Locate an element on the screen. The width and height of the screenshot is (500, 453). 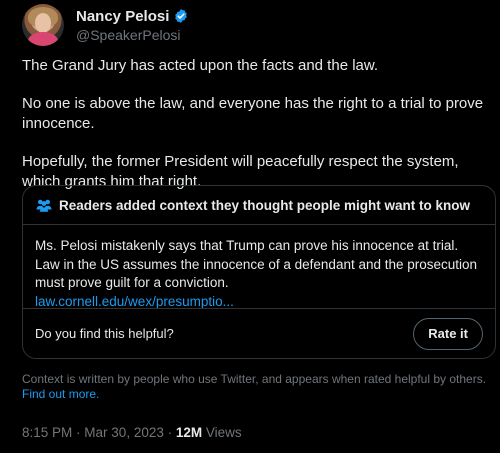
tweet-time: 8:15 PM is located at coordinates (47, 432).